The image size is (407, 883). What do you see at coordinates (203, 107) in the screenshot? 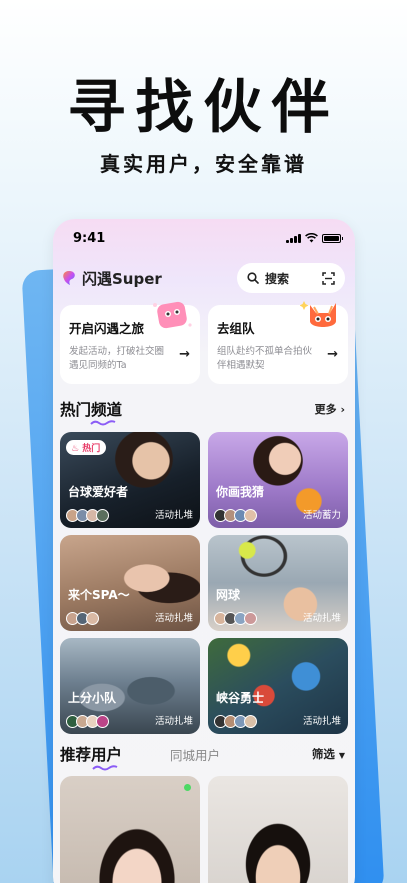
I see `promo-headline: 寻找伙伴` at bounding box center [203, 107].